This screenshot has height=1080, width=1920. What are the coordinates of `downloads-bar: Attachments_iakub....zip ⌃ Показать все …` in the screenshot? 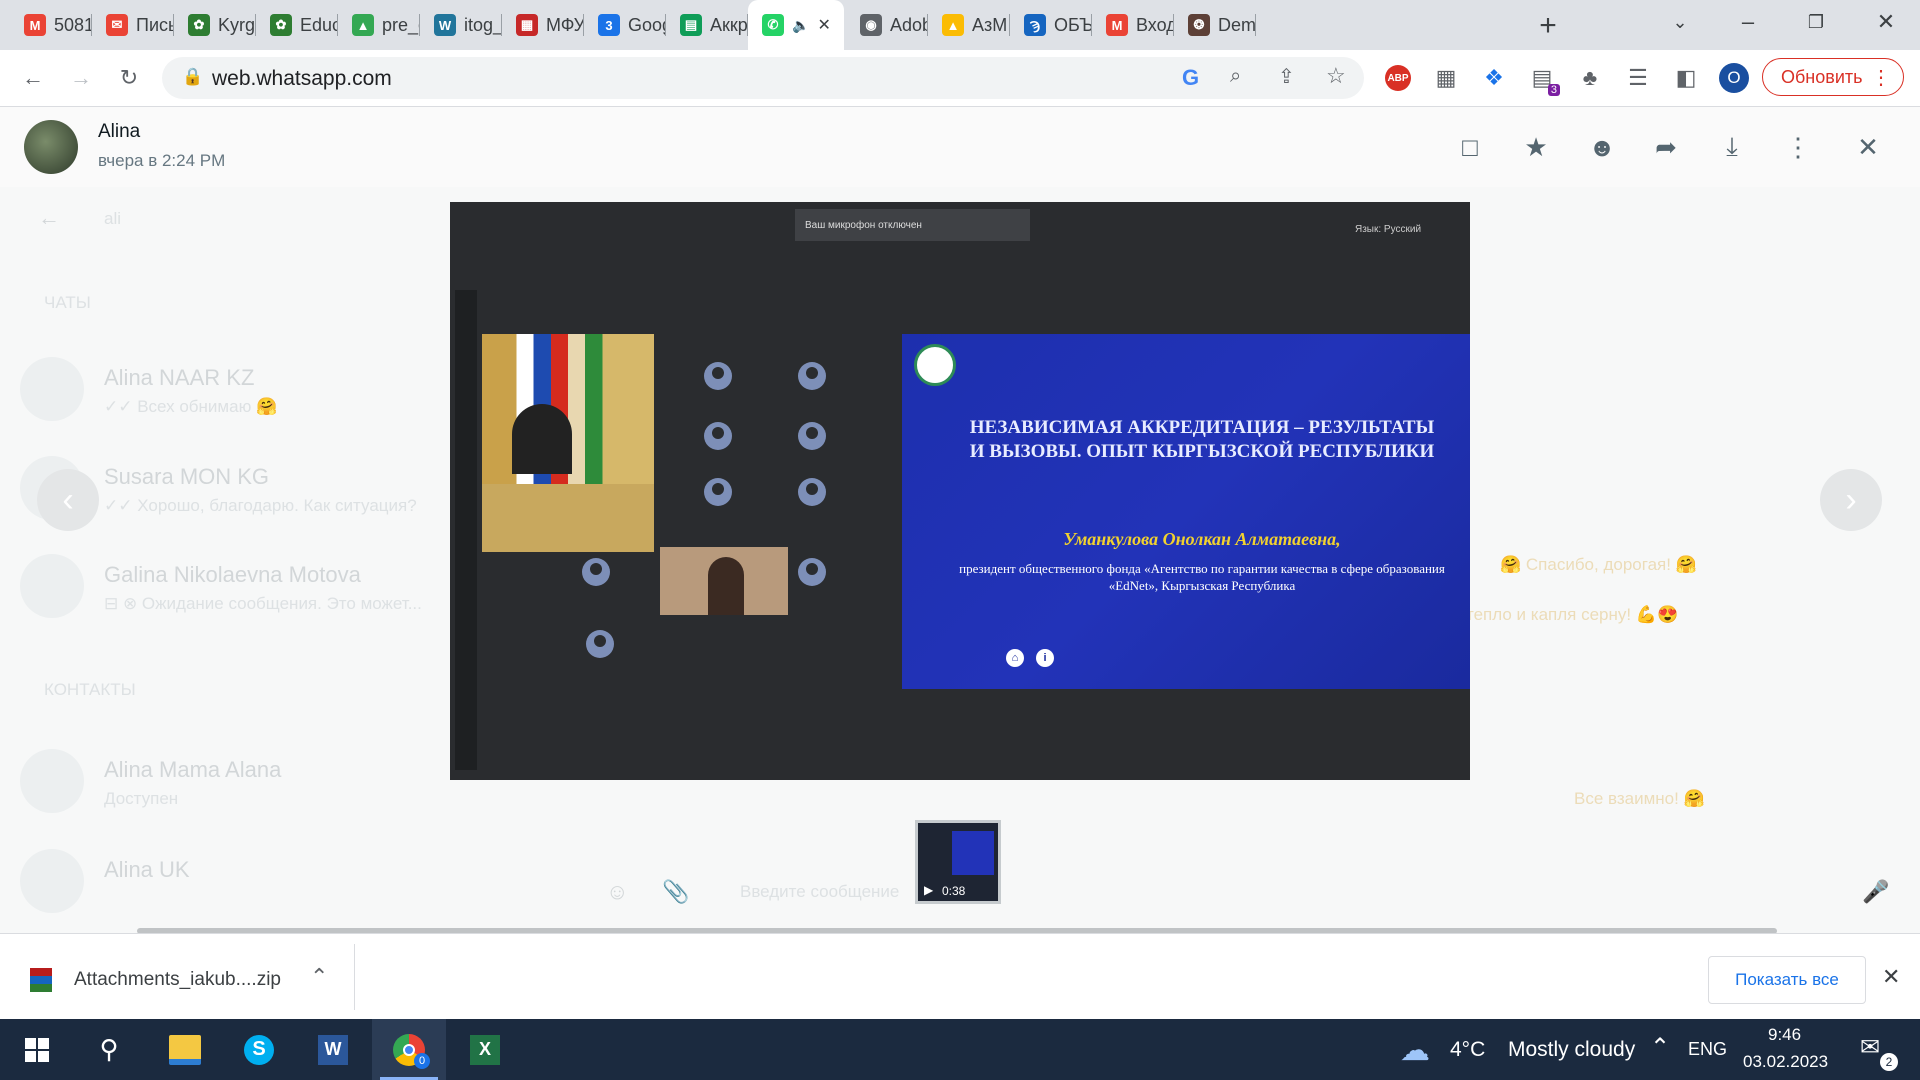 It's located at (960, 976).